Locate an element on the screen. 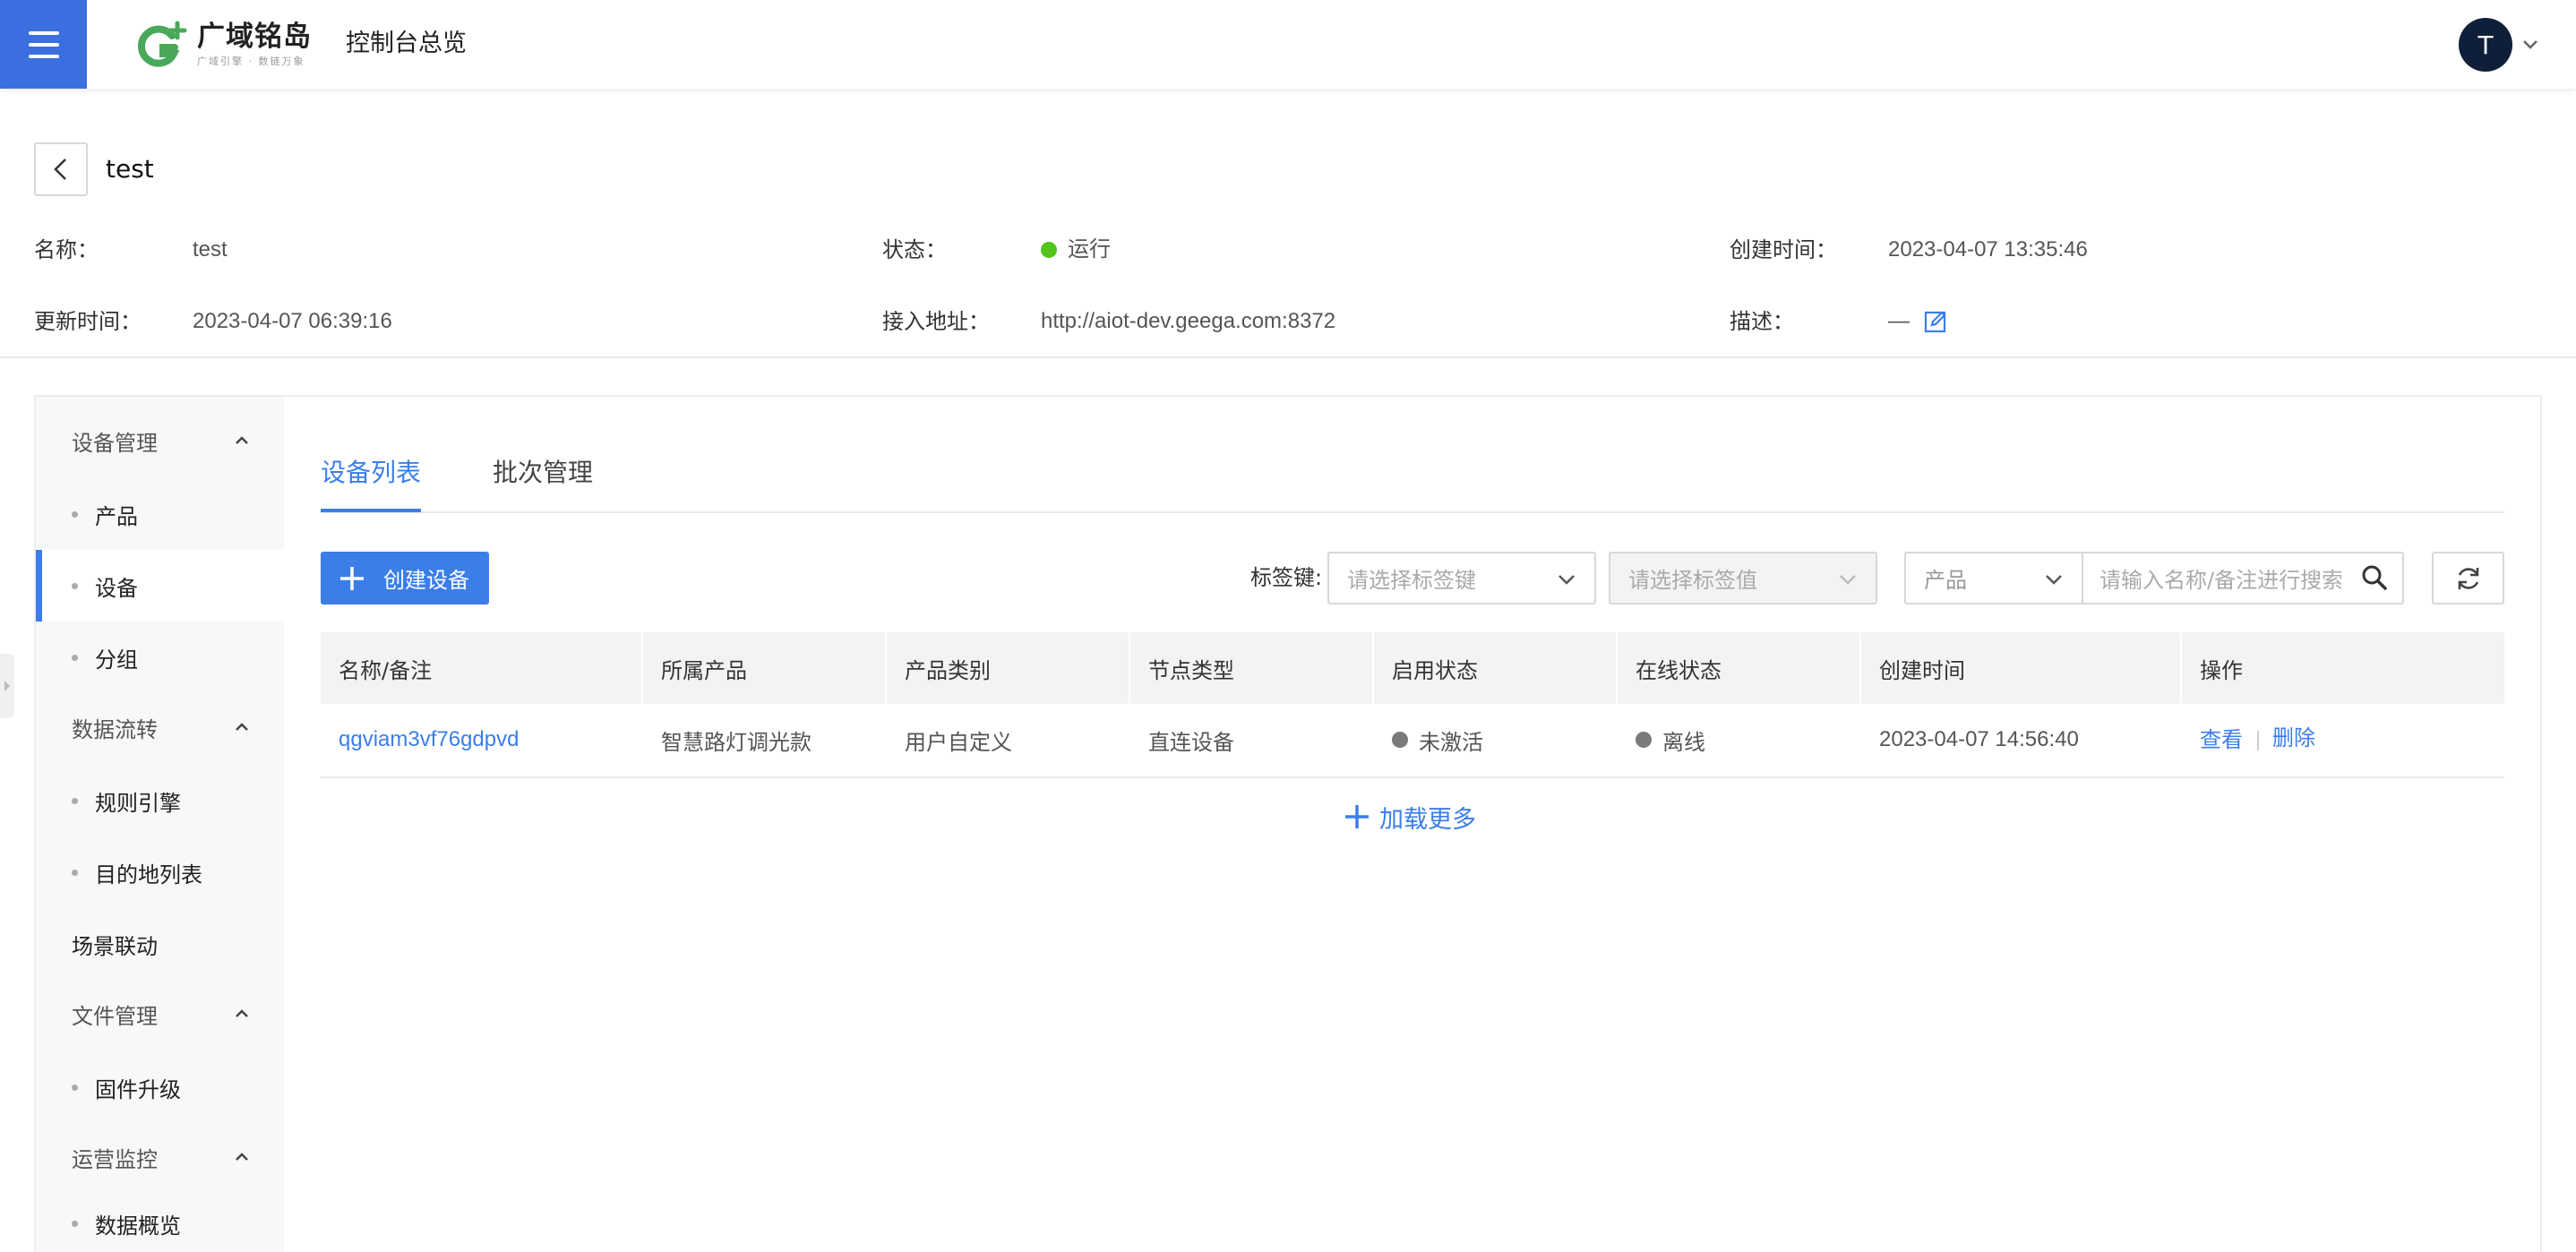 Image resolution: width=2576 pixels, height=1252 pixels. name-label: 名称： is located at coordinates (66, 249).